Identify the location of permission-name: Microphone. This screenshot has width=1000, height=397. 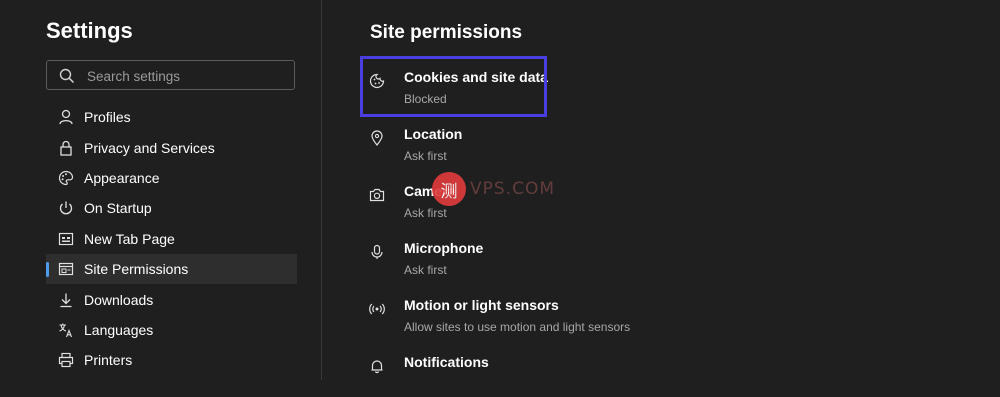
(444, 248).